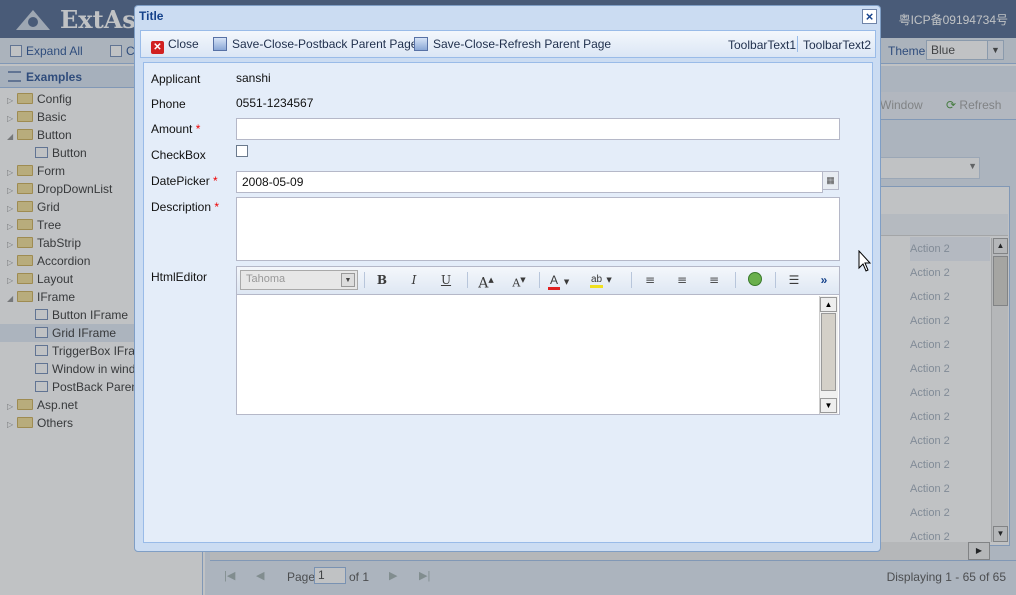  Describe the element at coordinates (266, 279) in the screenshot. I see `font-select-value: Tahoma` at that location.